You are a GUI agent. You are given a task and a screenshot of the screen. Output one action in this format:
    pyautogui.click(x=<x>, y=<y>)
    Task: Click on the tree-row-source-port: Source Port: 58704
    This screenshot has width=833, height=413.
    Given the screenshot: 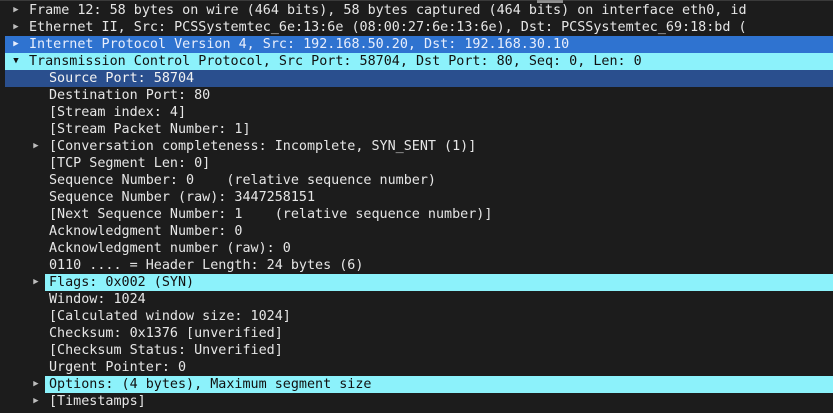 What is the action you would take?
    pyautogui.click(x=416, y=78)
    